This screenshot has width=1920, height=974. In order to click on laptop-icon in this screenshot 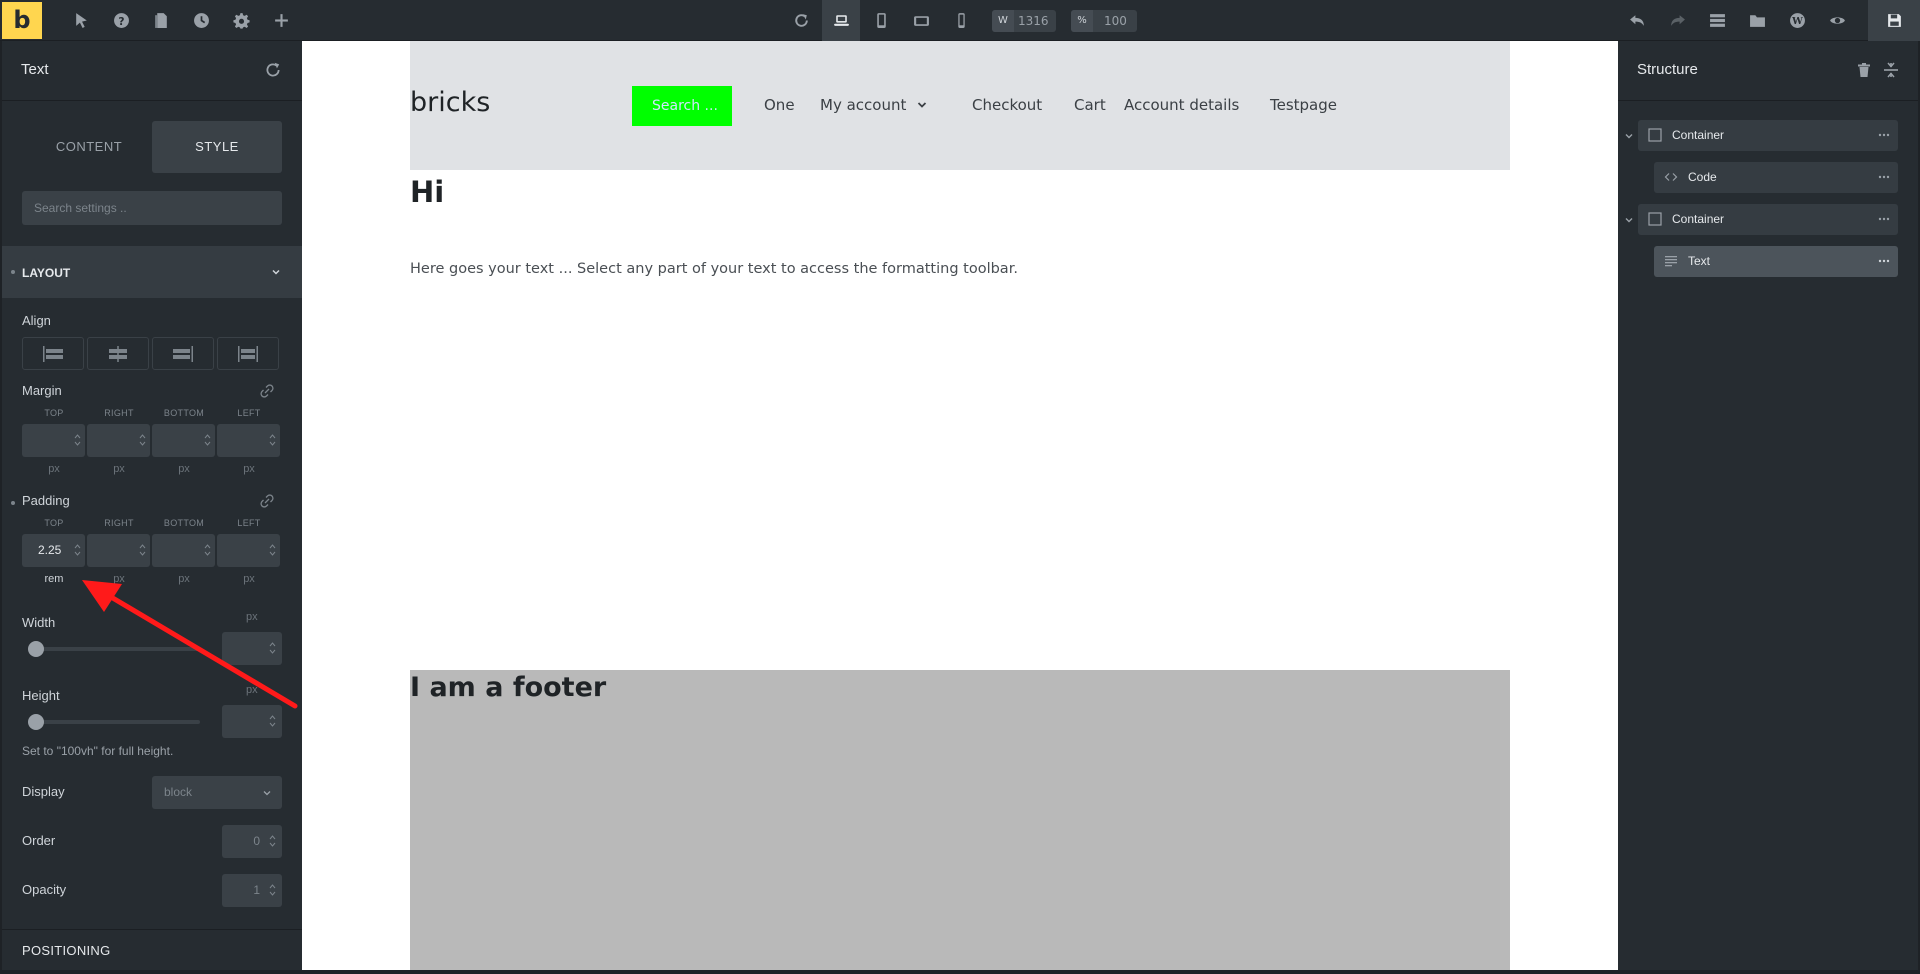, I will do `click(841, 20)`.